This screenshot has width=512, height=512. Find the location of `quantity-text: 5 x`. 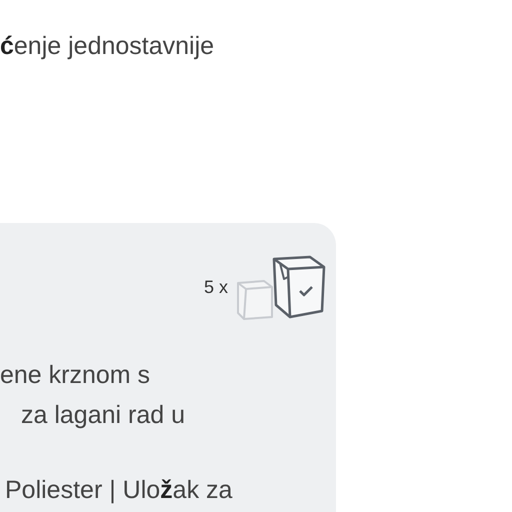

quantity-text: 5 x is located at coordinates (216, 287).